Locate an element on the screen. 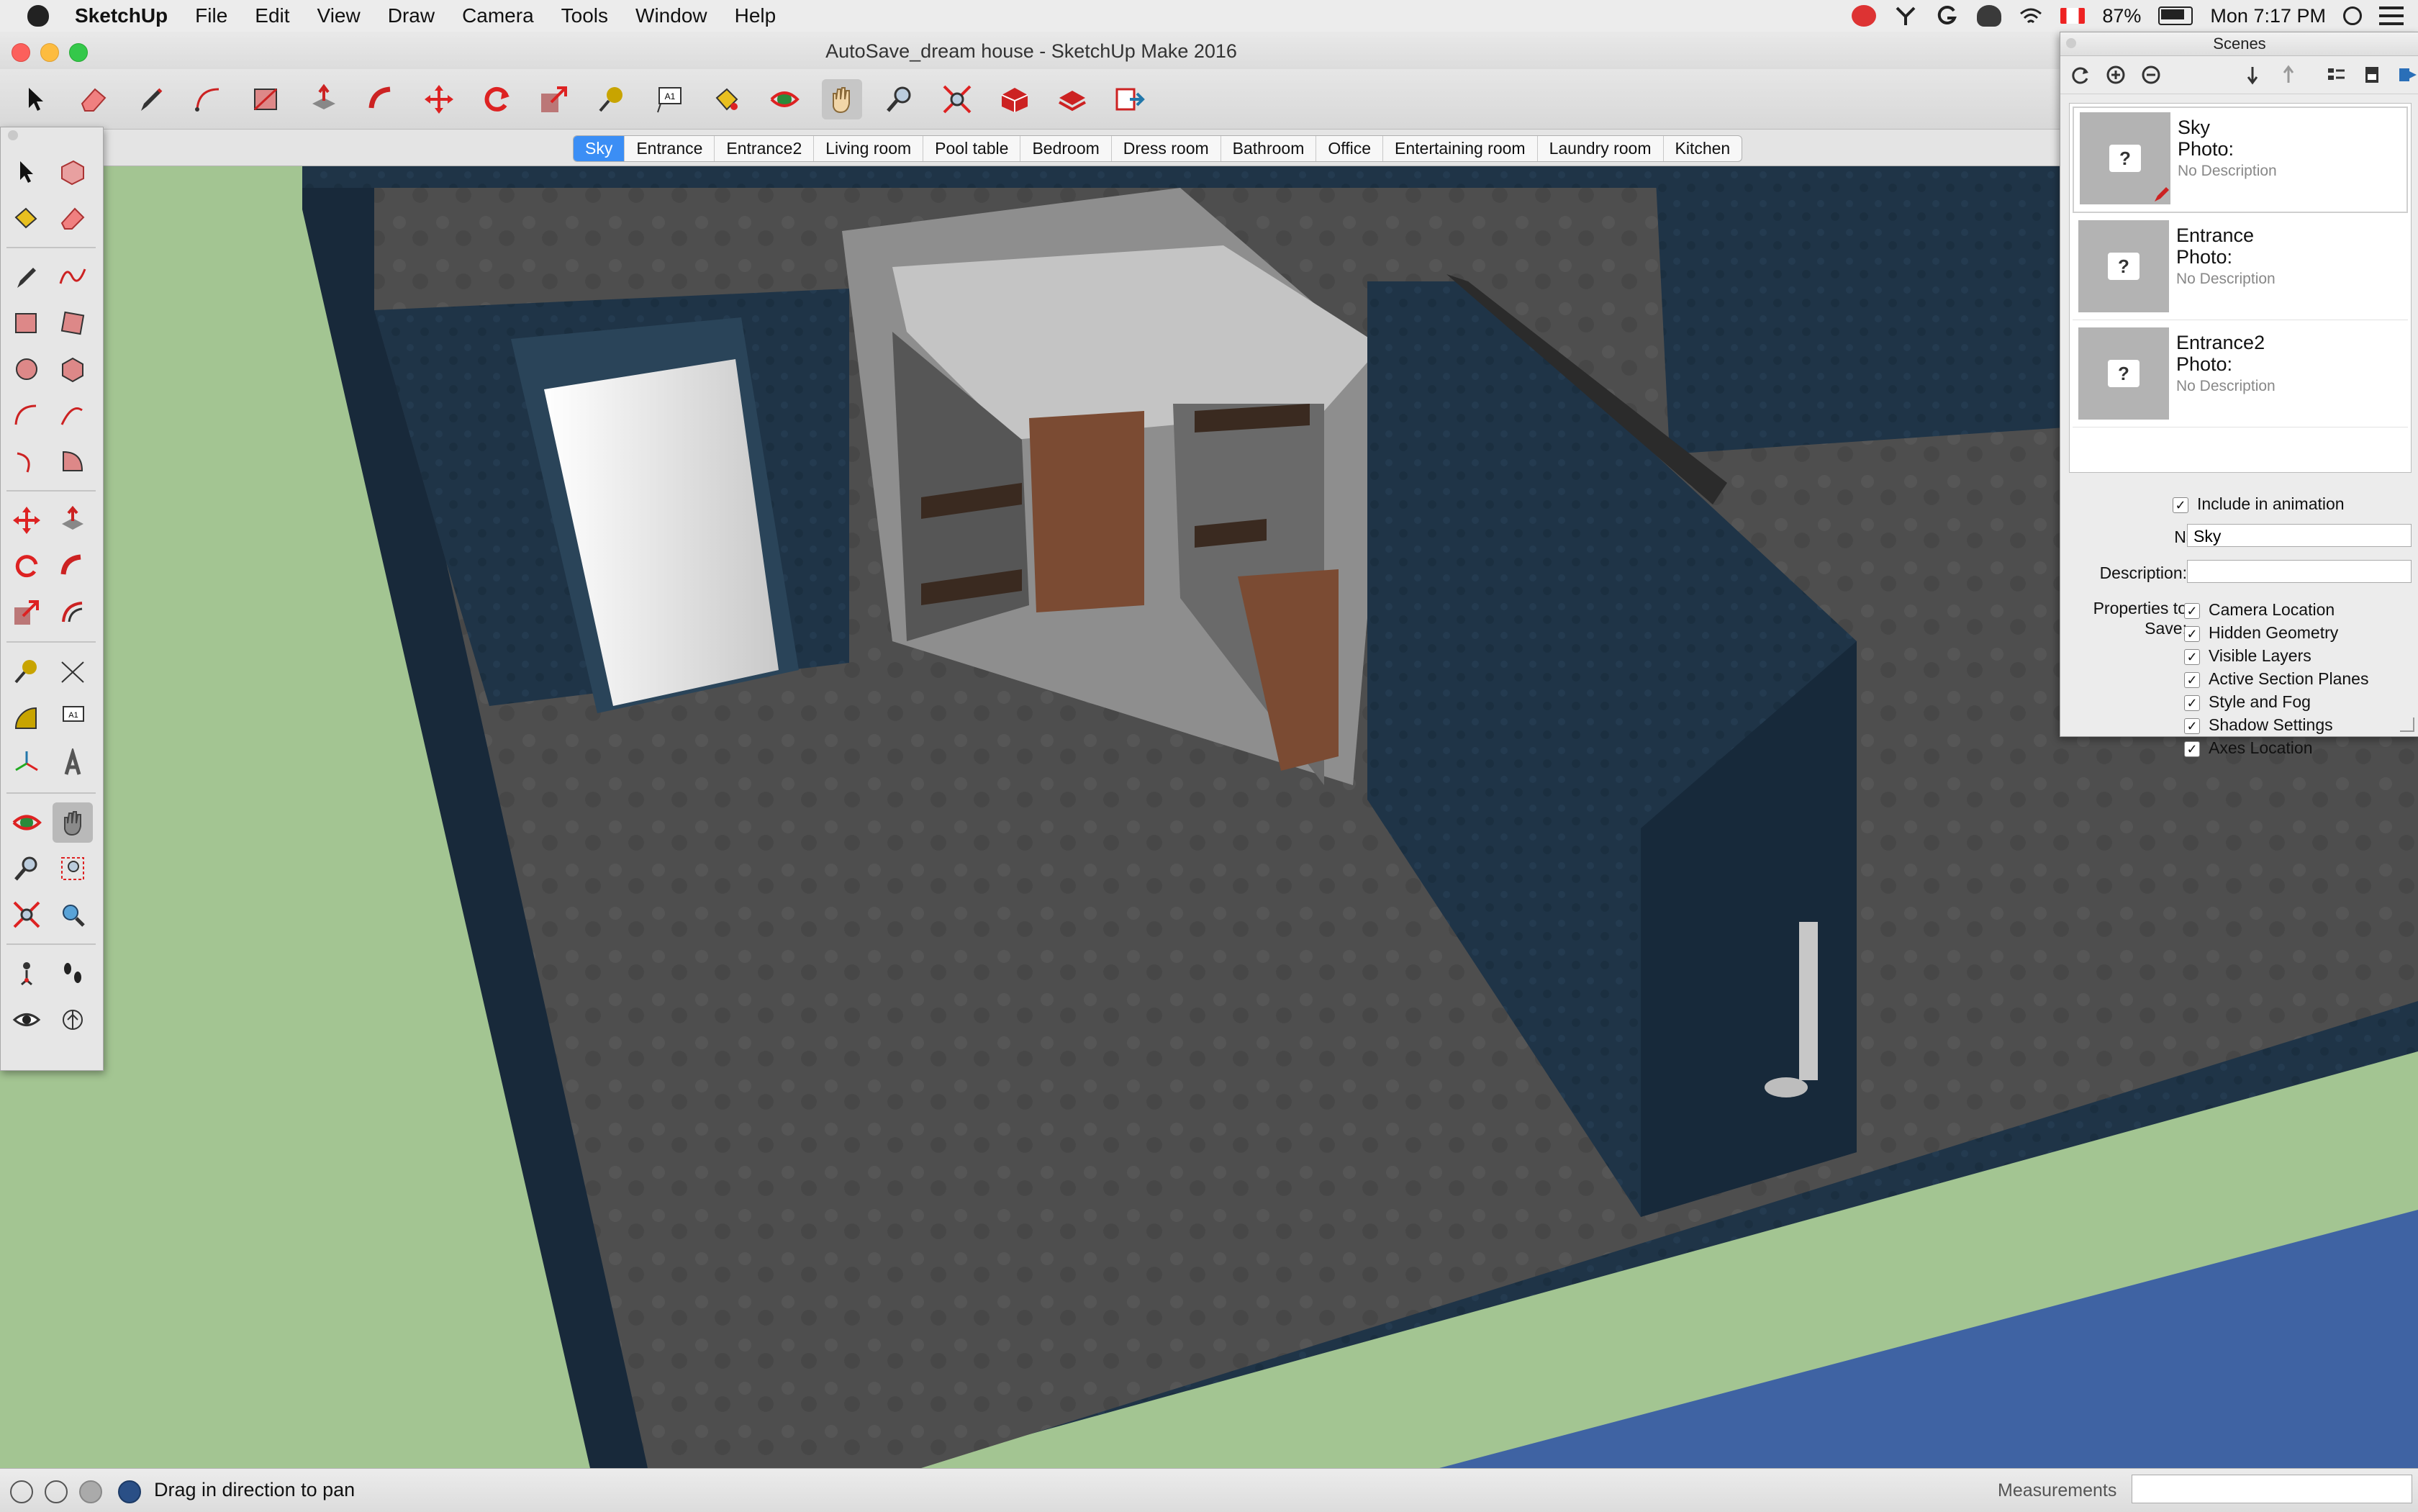 This screenshot has height=1512, width=2418. palette-pan-button is located at coordinates (73, 823).